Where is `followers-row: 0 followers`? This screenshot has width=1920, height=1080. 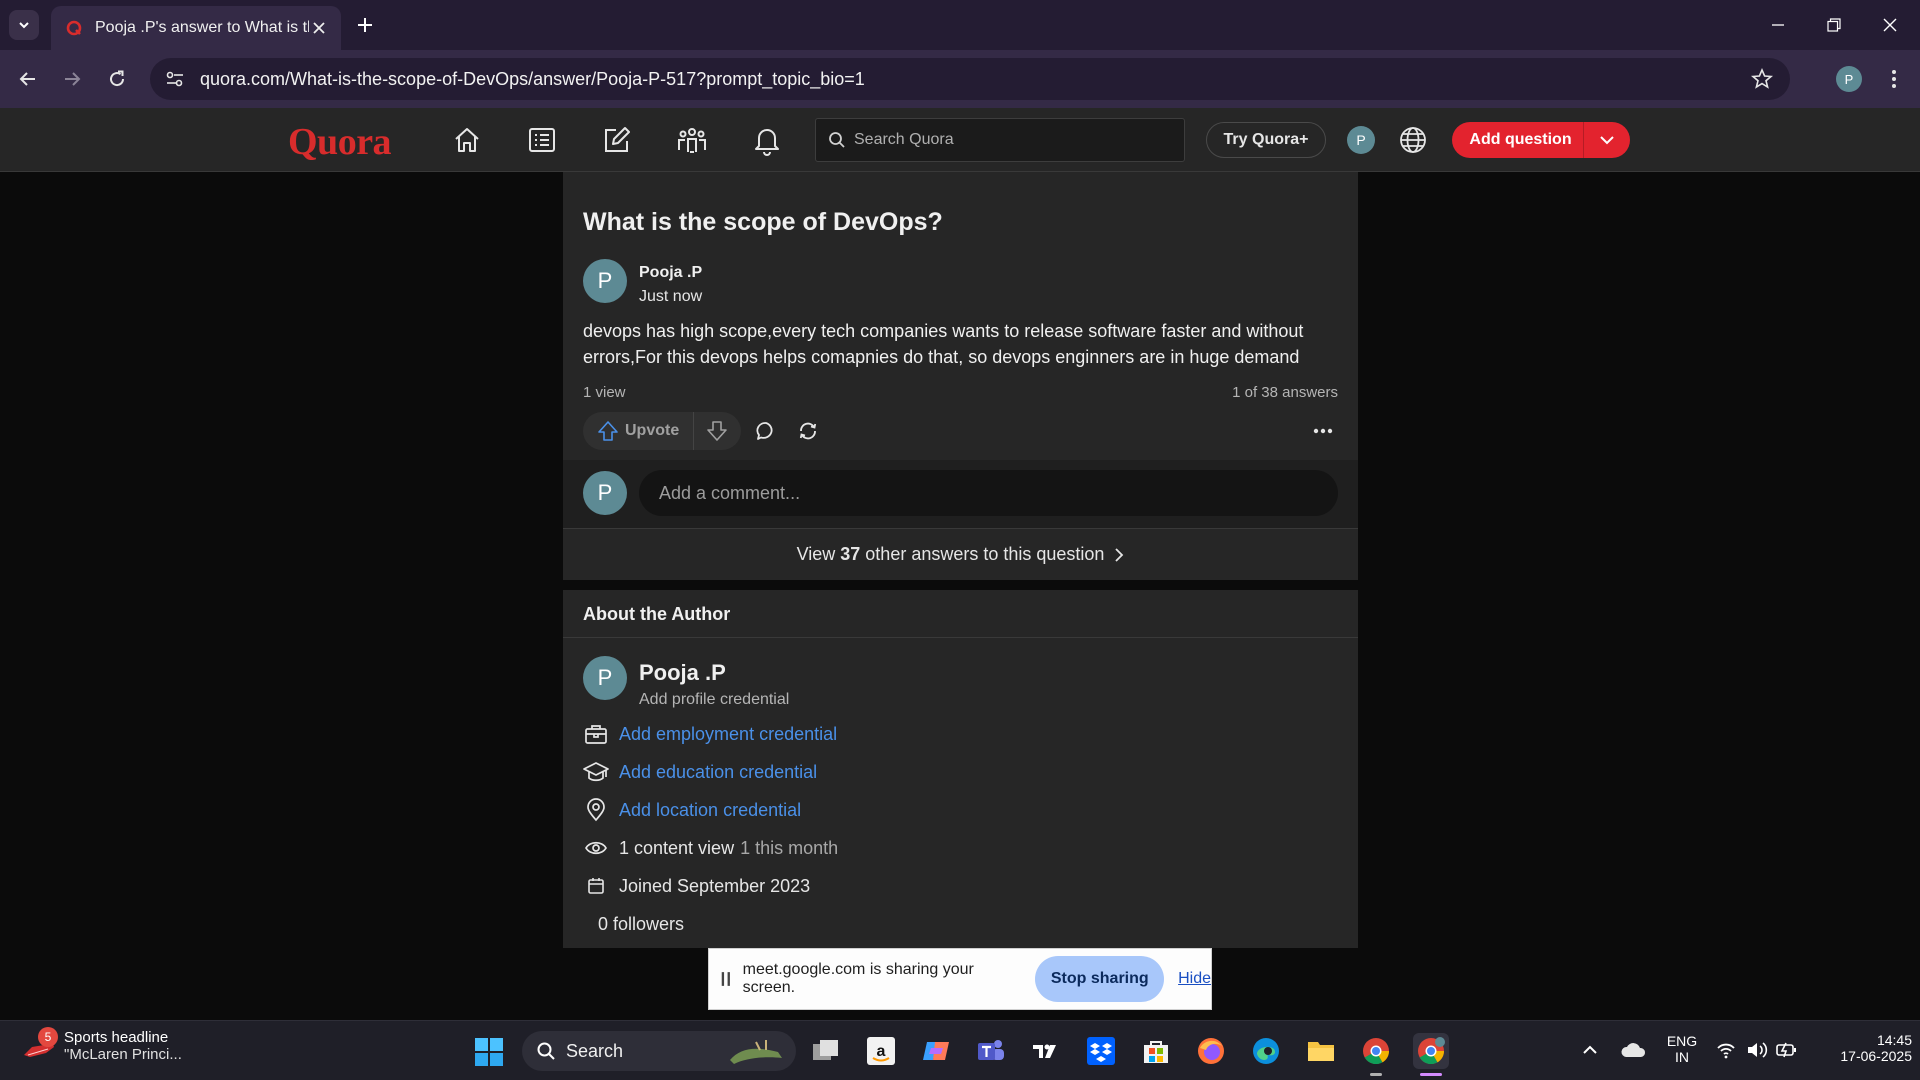 followers-row: 0 followers is located at coordinates (641, 924).